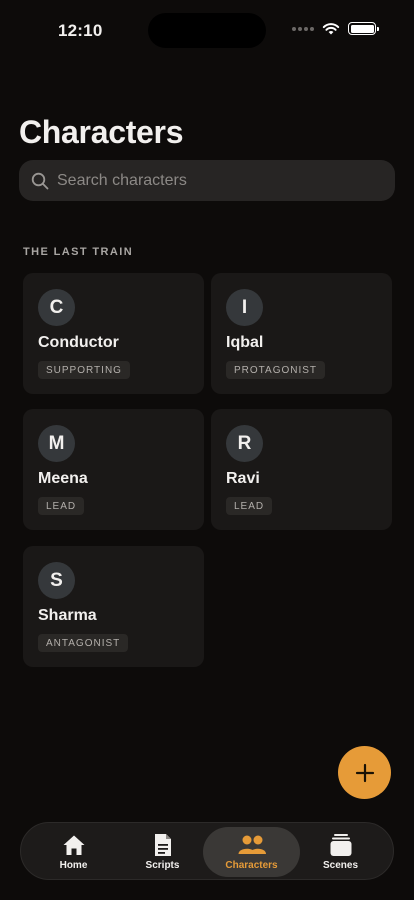 Image resolution: width=414 pixels, height=900 pixels. What do you see at coordinates (252, 844) in the screenshot?
I see `people-icon` at bounding box center [252, 844].